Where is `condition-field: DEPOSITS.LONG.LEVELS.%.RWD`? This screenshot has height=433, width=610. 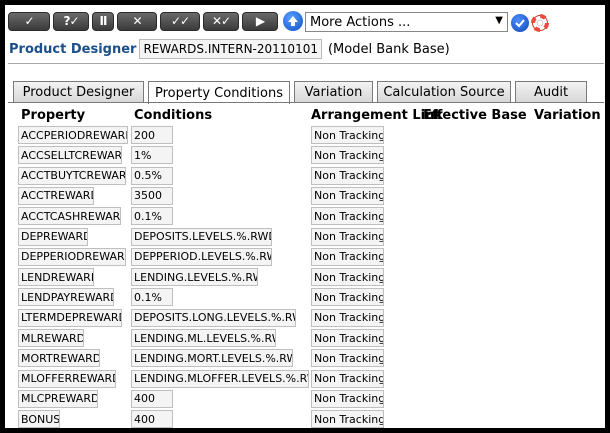 condition-field: DEPOSITS.LONG.LEVELS.%.RWD is located at coordinates (213, 317).